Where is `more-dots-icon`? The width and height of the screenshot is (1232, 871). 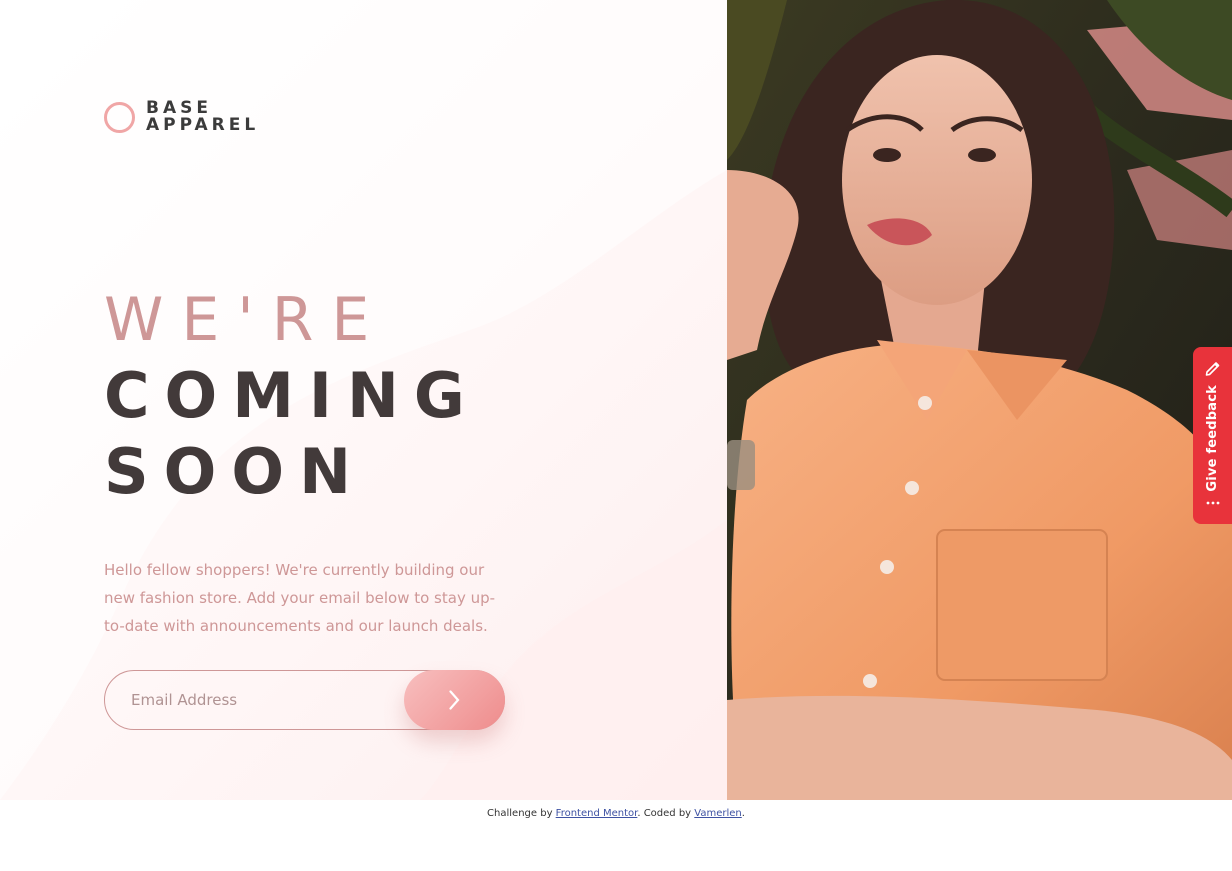 more-dots-icon is located at coordinates (1213, 503).